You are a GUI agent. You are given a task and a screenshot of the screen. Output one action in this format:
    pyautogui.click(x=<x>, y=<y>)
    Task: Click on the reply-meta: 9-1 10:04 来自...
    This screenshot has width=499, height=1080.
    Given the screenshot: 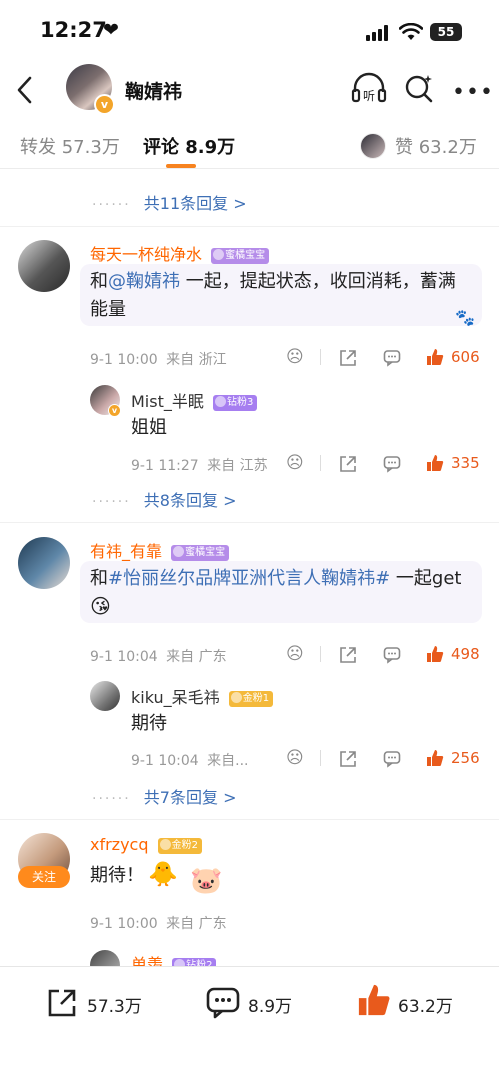 What is the action you would take?
    pyautogui.click(x=189, y=760)
    